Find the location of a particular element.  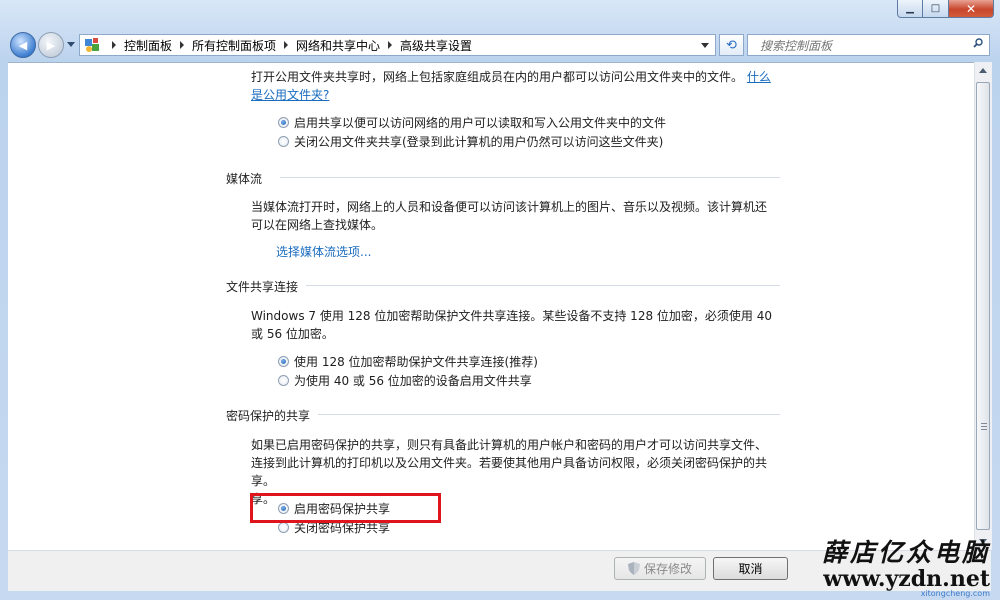

forward-arrow-icon: ▶ is located at coordinates (51, 45).